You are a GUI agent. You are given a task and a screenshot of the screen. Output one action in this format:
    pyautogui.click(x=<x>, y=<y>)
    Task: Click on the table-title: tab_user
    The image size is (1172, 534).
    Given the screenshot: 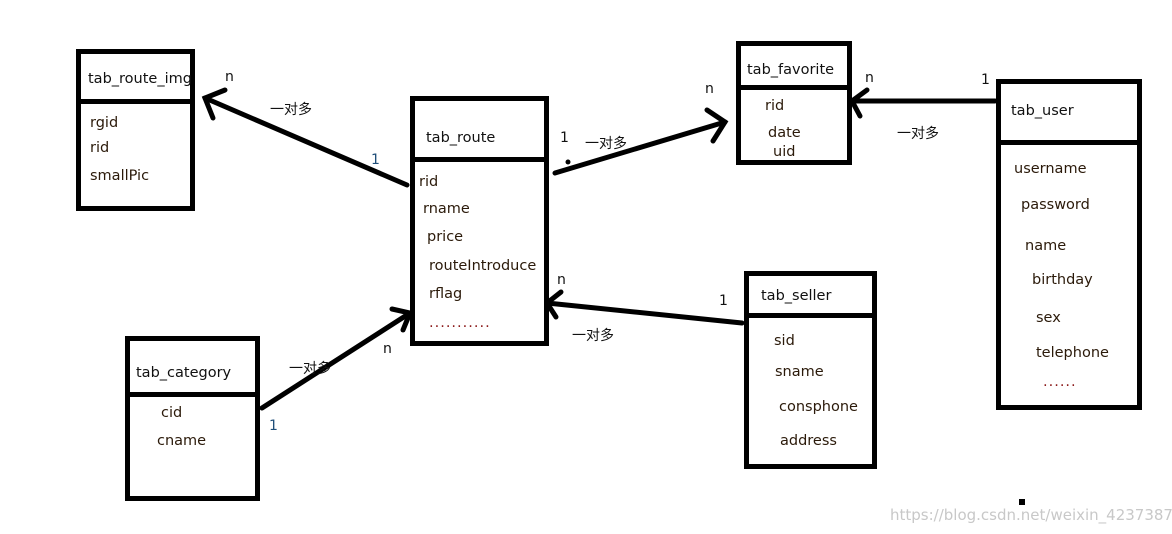 What is the action you would take?
    pyautogui.click(x=1042, y=111)
    